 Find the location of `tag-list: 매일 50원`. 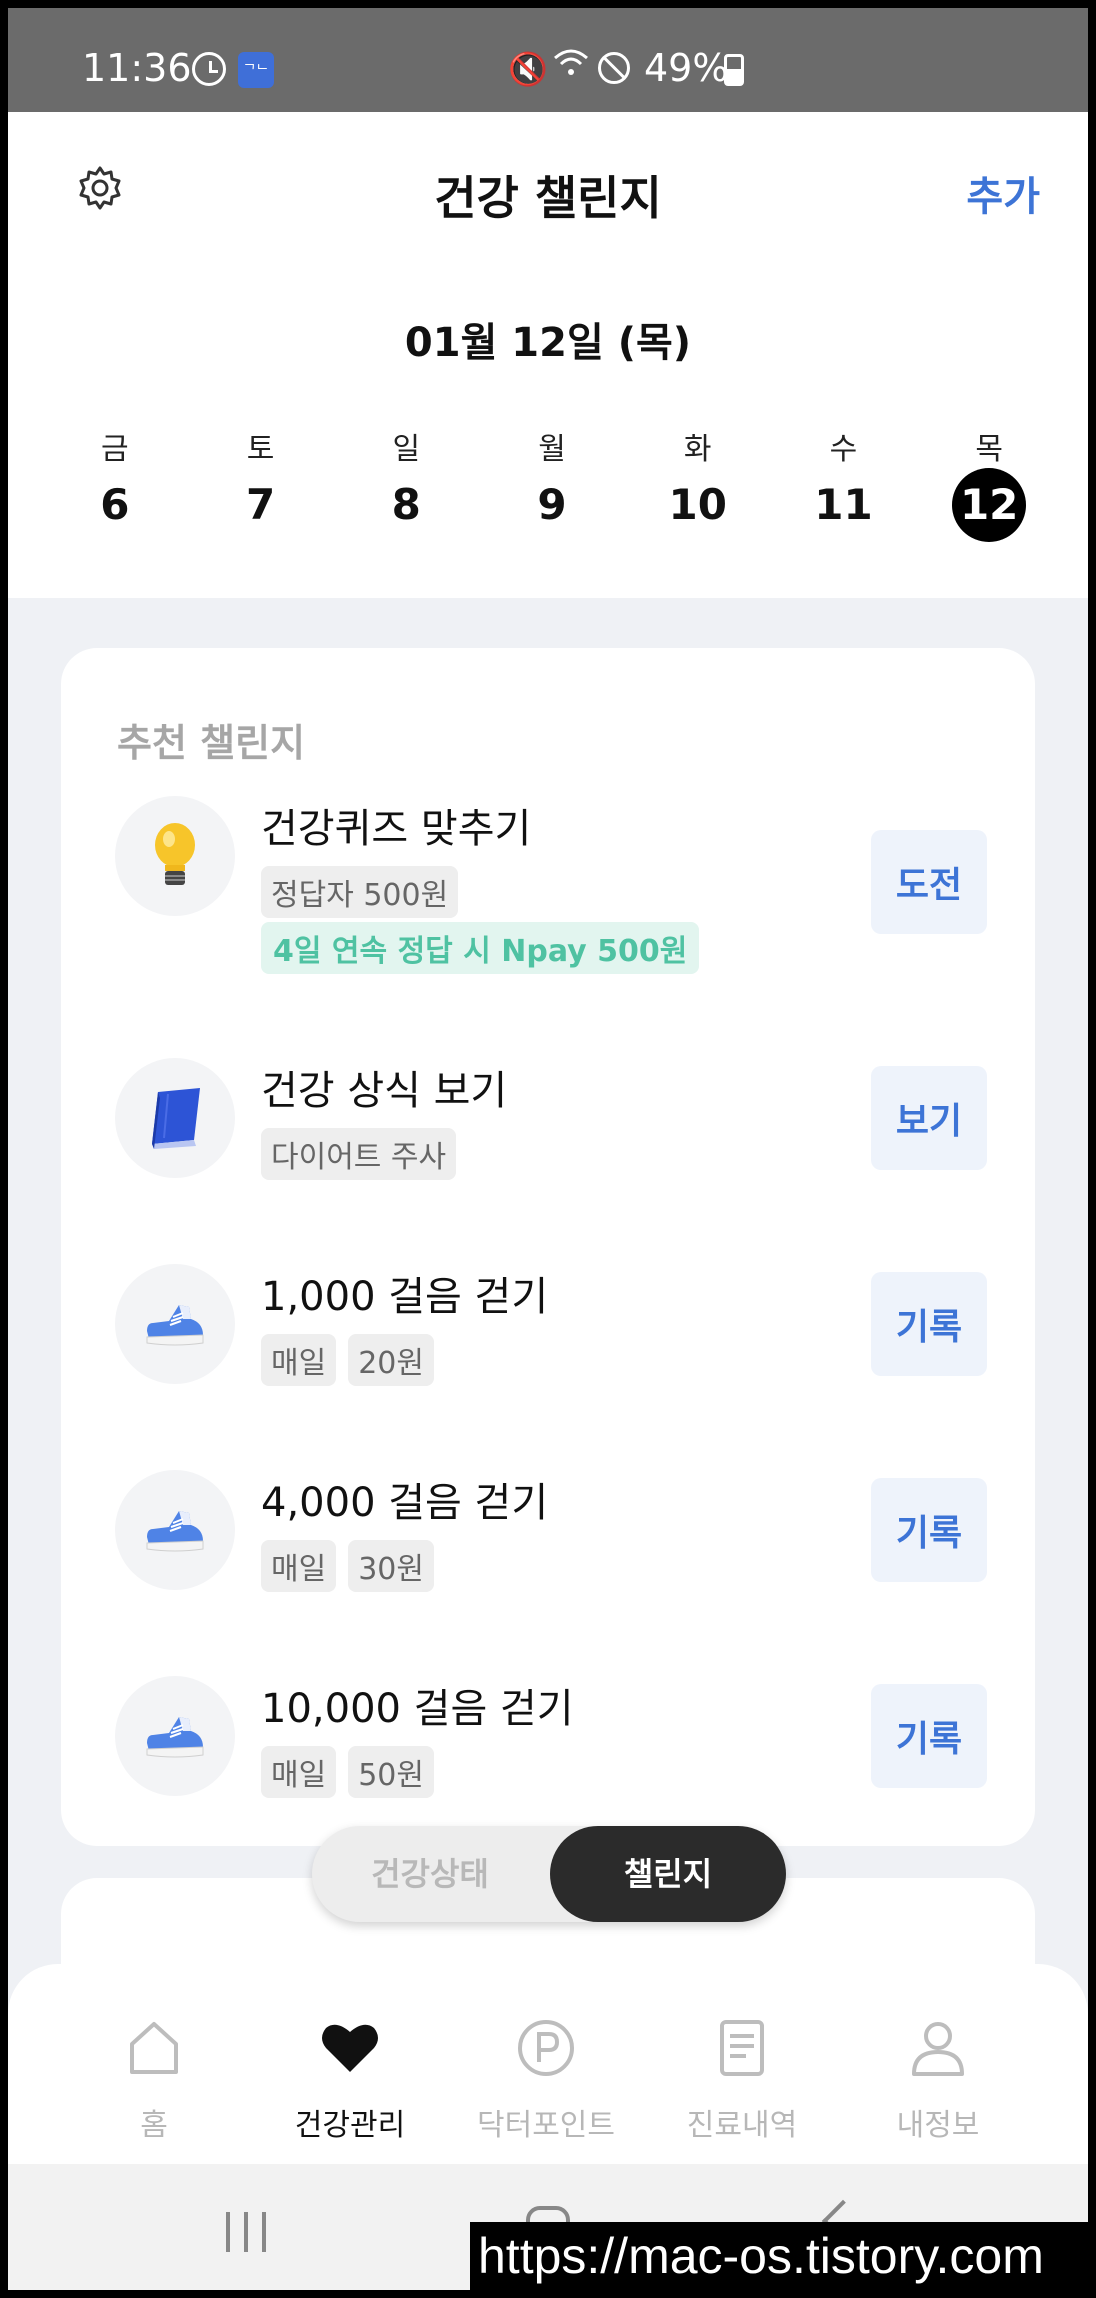

tag-list: 매일 50원 is located at coordinates (347, 1772).